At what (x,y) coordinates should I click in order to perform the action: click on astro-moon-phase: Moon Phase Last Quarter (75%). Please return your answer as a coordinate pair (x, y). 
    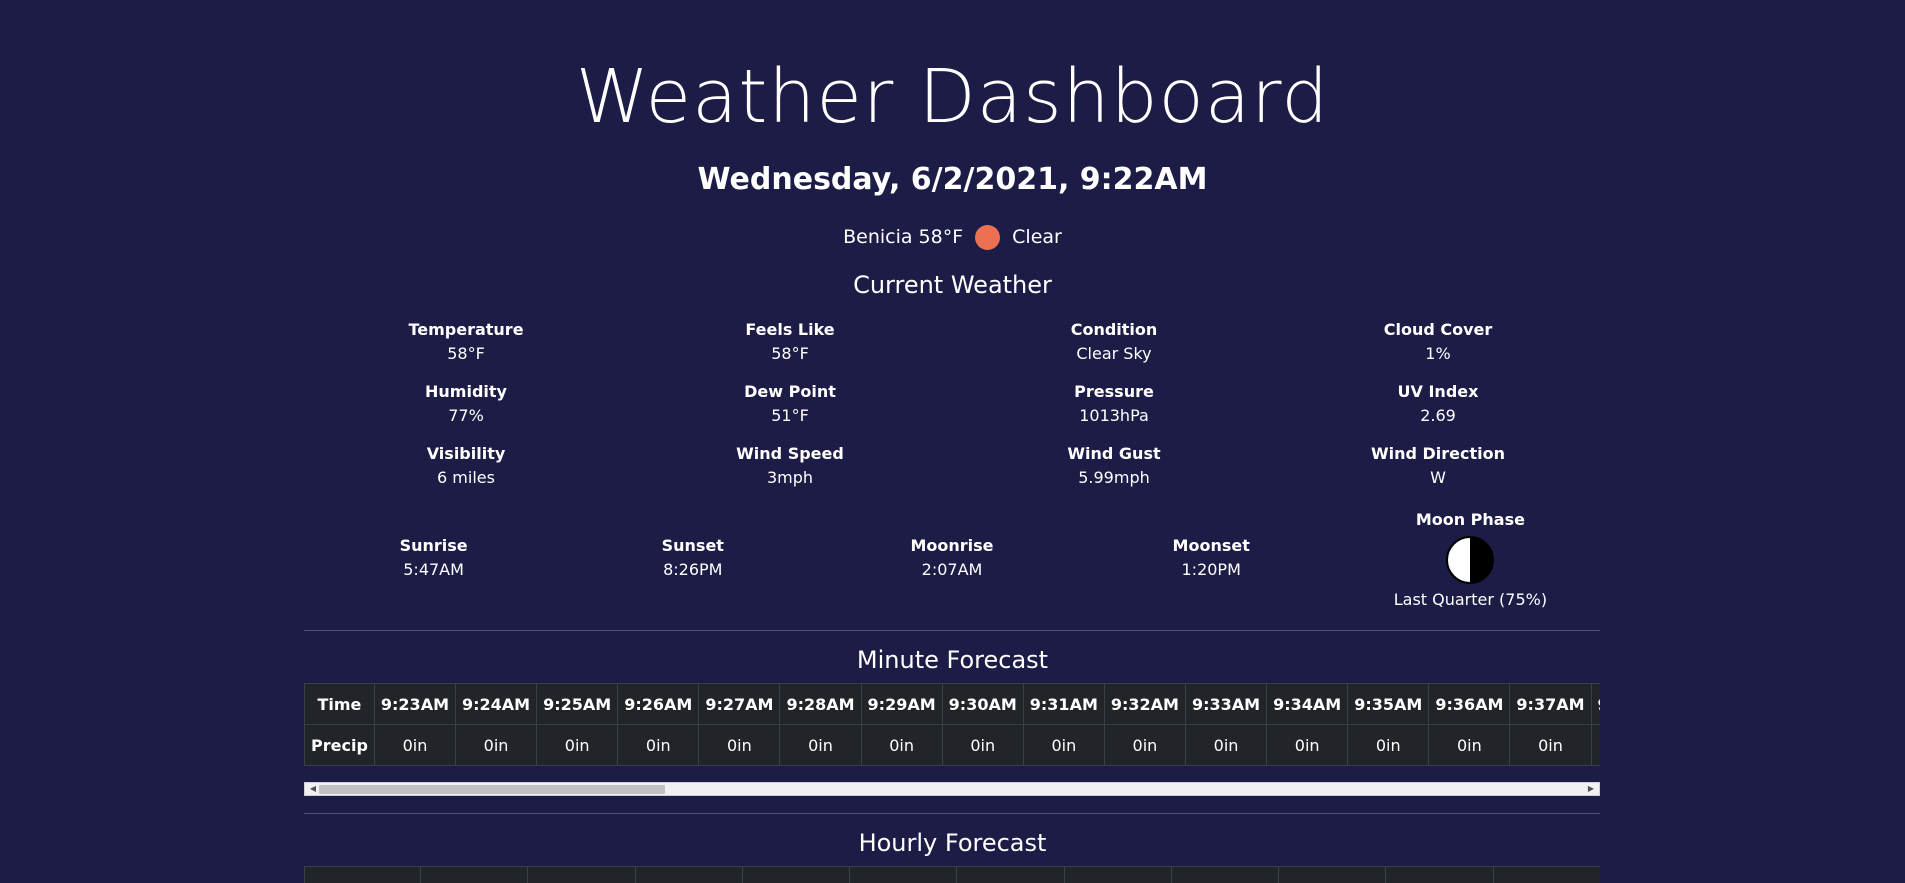
    Looking at the image, I should click on (1470, 560).